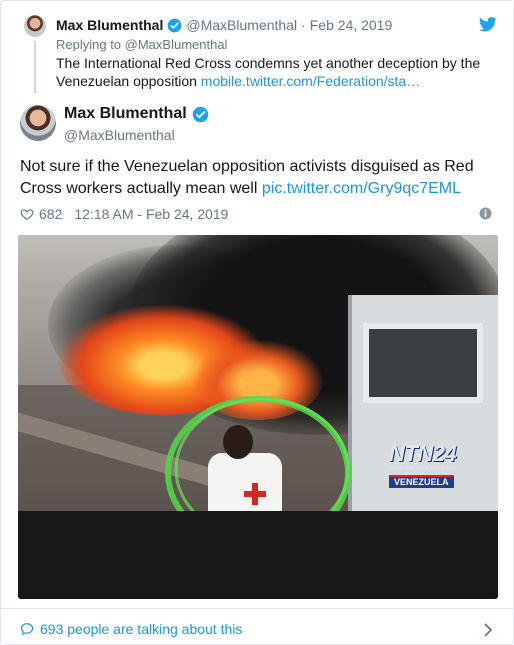  I want to click on ntn24-watermark: NTN24 NUESTRA TELE NOTICIAS VENEZUELA, so click(432, 467).